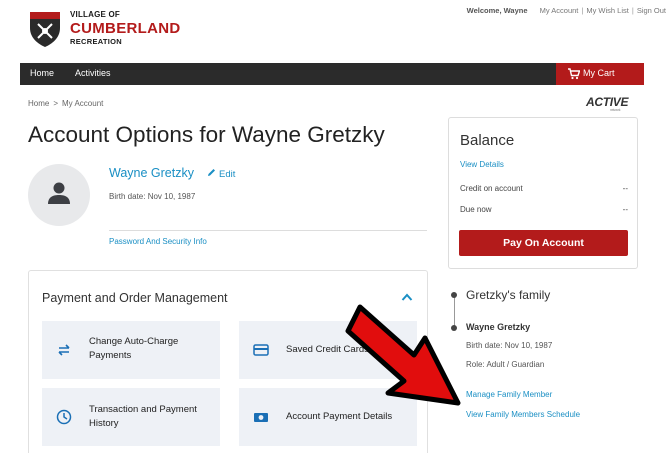 The height and width of the screenshot is (453, 672). What do you see at coordinates (95, 14) in the screenshot?
I see `brand-line-1: VILLAGE OF` at bounding box center [95, 14].